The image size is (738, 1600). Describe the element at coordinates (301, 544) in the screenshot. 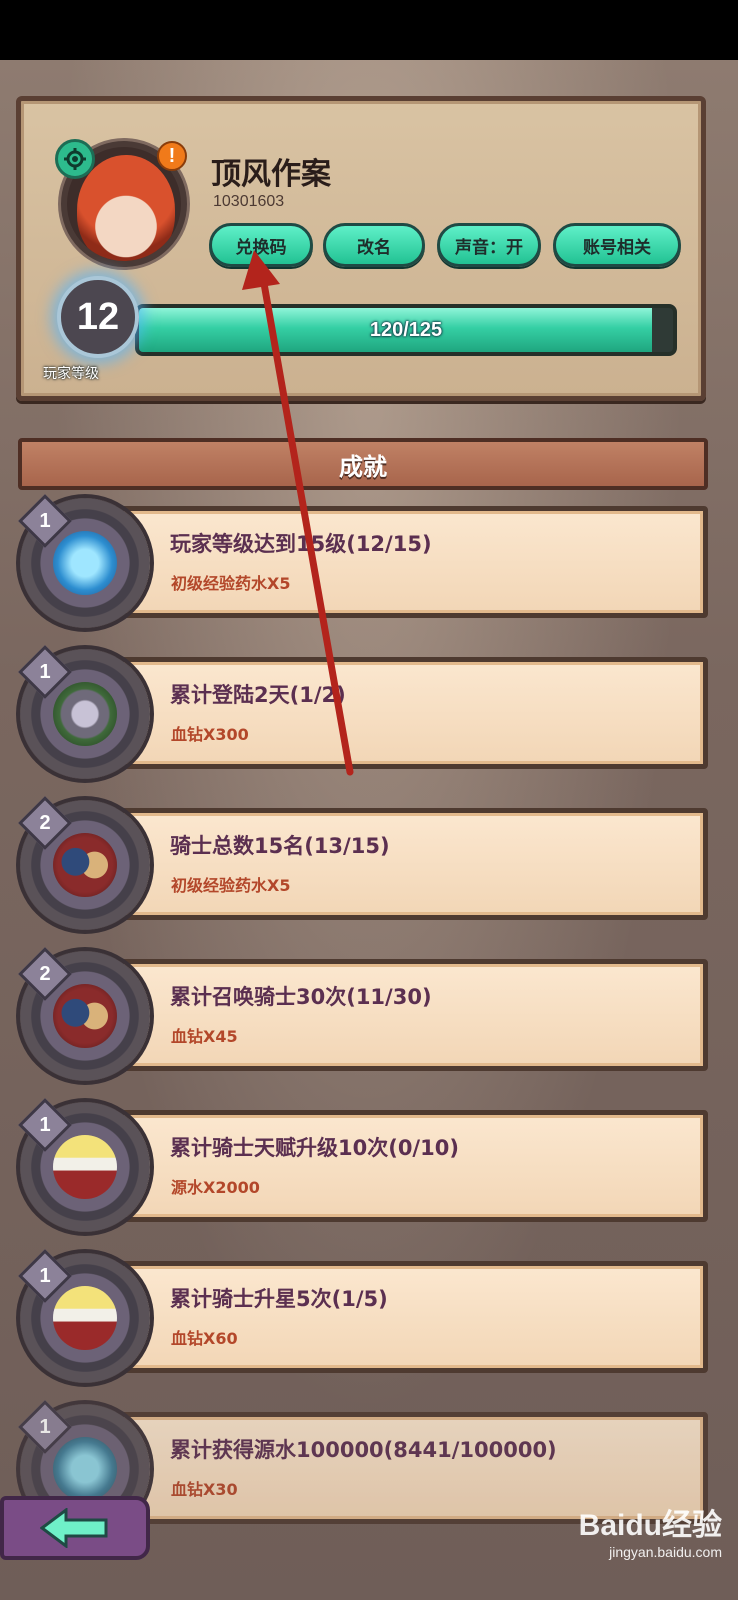

I see `achievement-title: 玩家等级达到15级(12/15)` at that location.